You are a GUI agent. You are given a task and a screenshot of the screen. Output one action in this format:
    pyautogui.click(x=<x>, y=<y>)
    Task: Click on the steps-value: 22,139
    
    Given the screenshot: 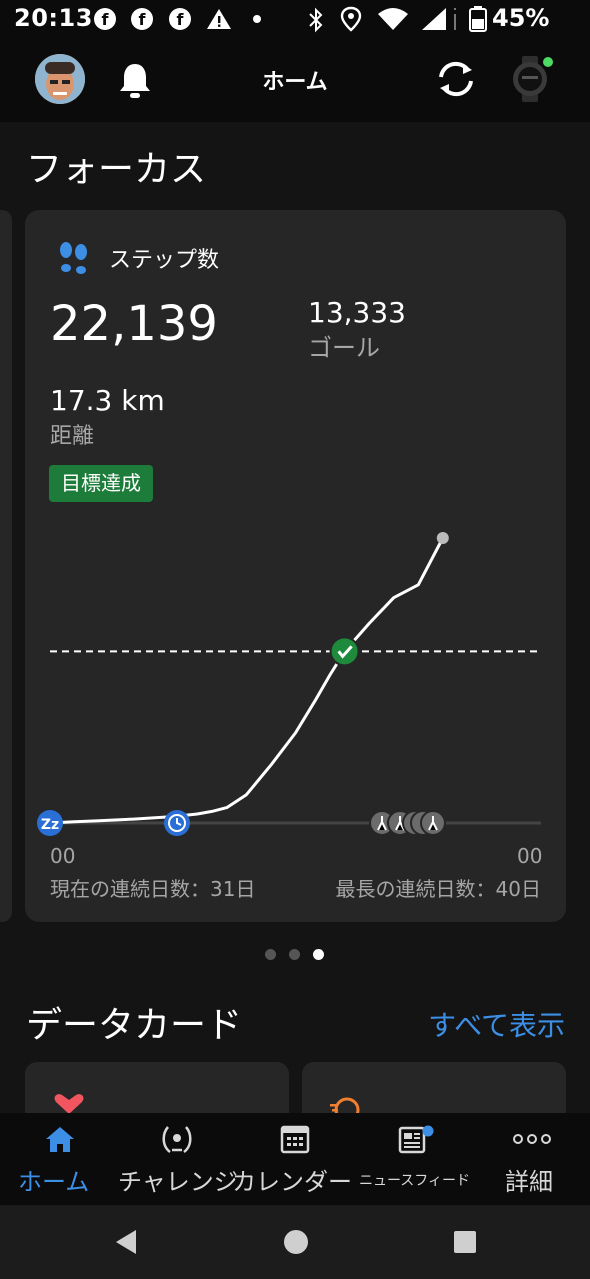 What is the action you would take?
    pyautogui.click(x=134, y=324)
    